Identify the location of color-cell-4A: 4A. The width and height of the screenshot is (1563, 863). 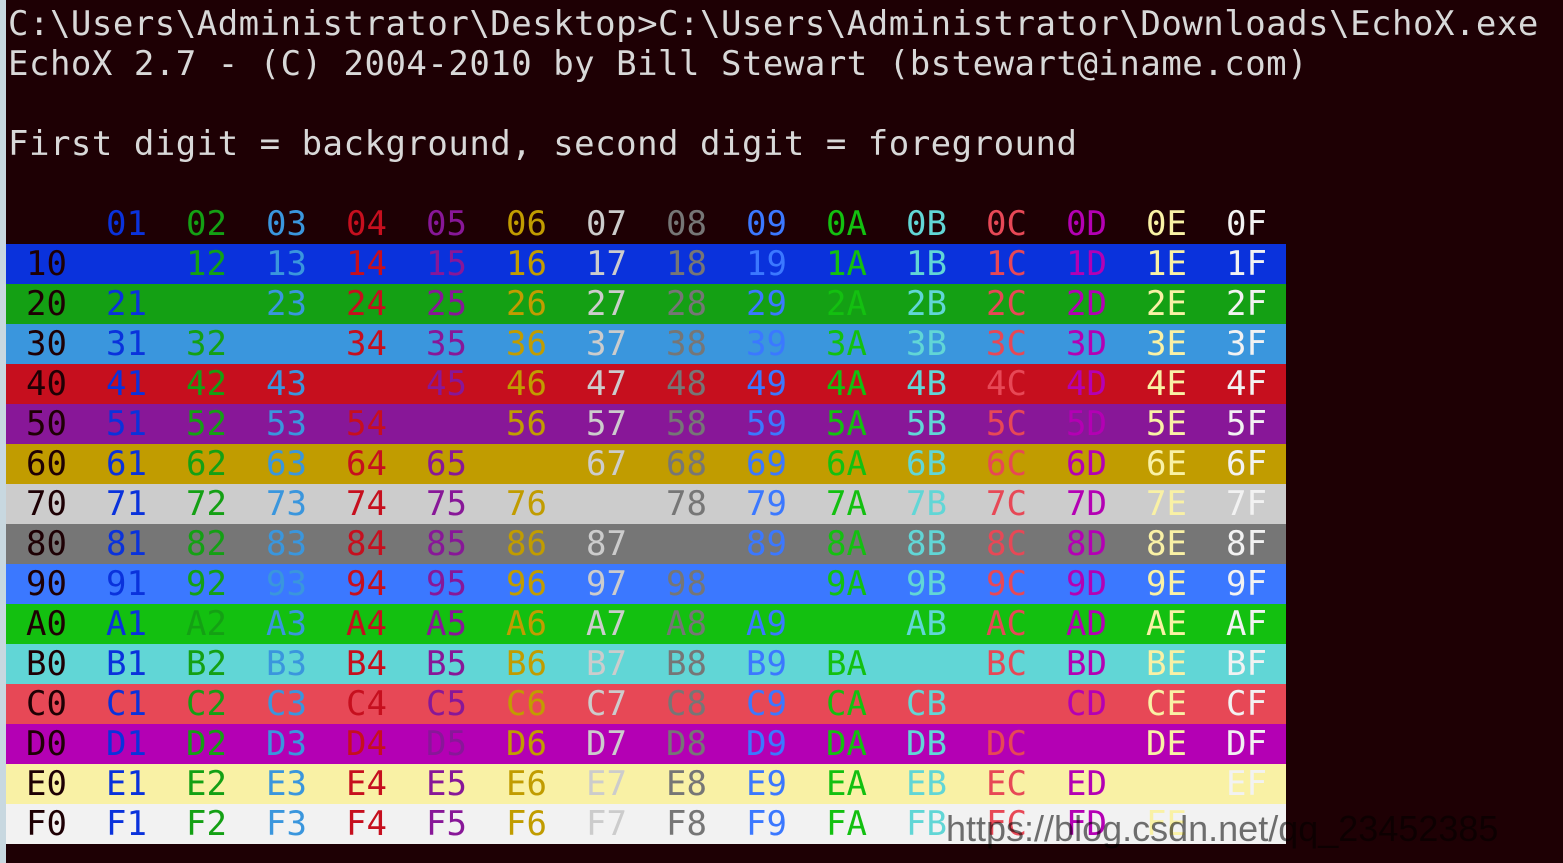
(846, 384).